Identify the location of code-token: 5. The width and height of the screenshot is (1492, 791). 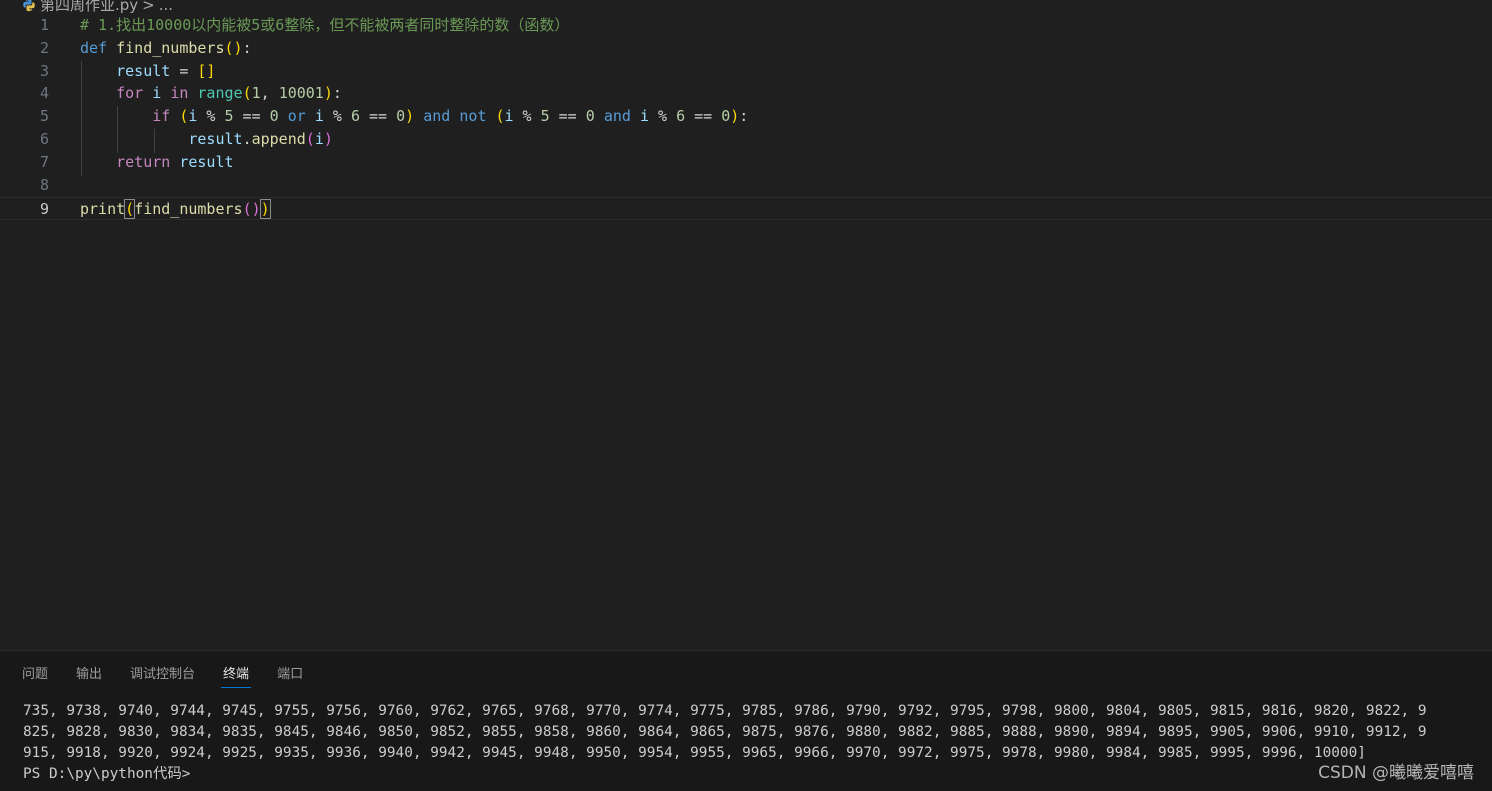
(229, 116).